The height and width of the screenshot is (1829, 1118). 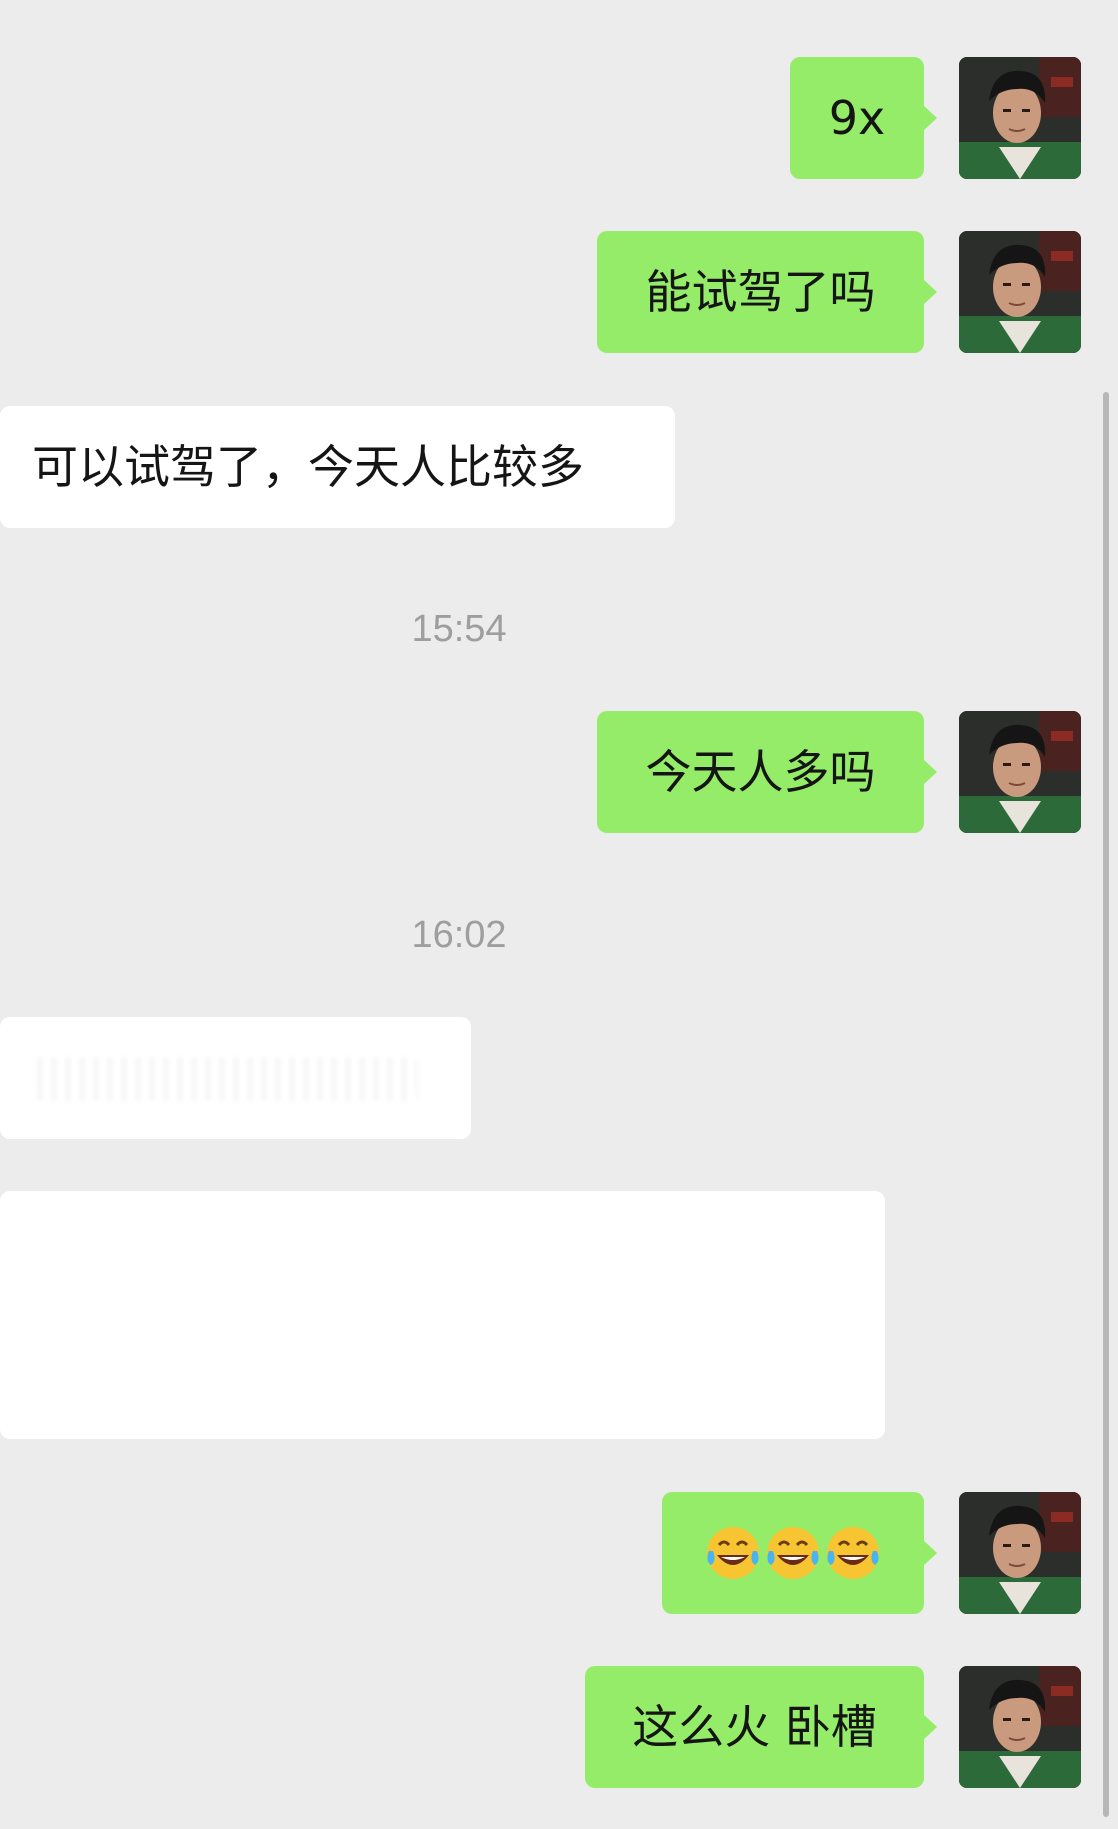 I want to click on timestamp: 15:54, so click(x=459, y=629).